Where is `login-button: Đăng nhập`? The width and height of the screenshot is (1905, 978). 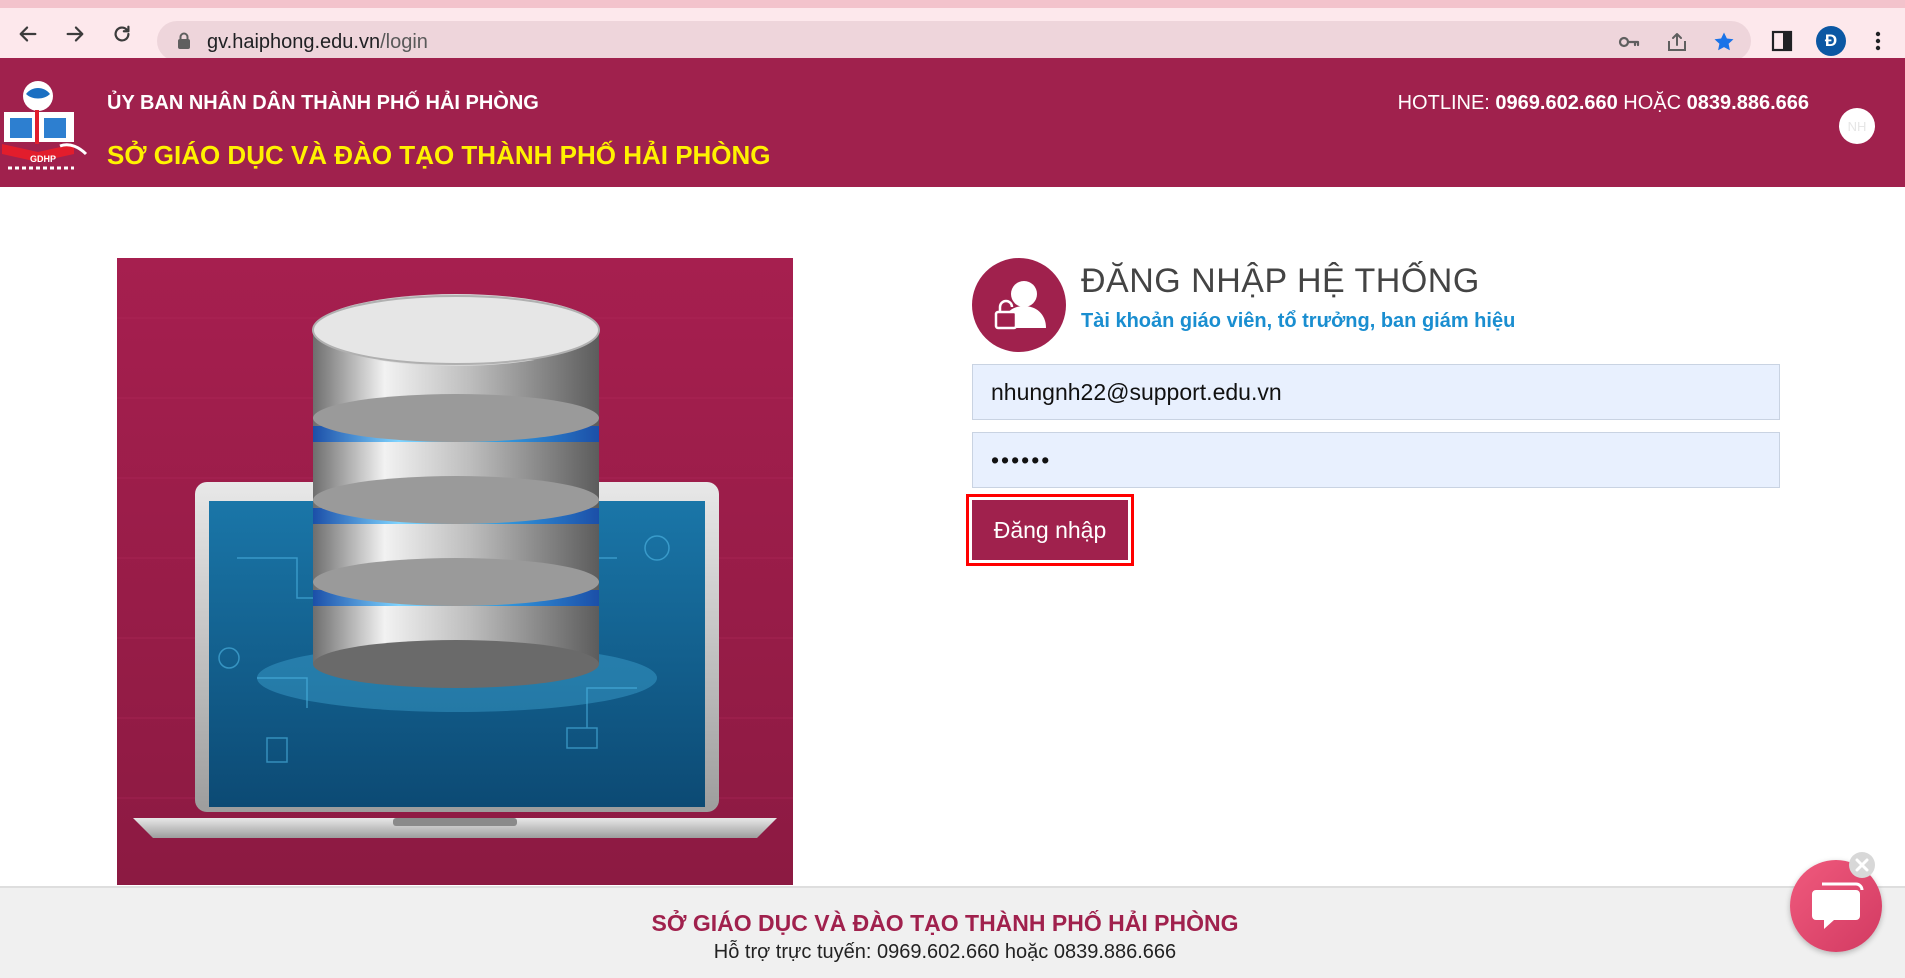 login-button: Đăng nhập is located at coordinates (1050, 530).